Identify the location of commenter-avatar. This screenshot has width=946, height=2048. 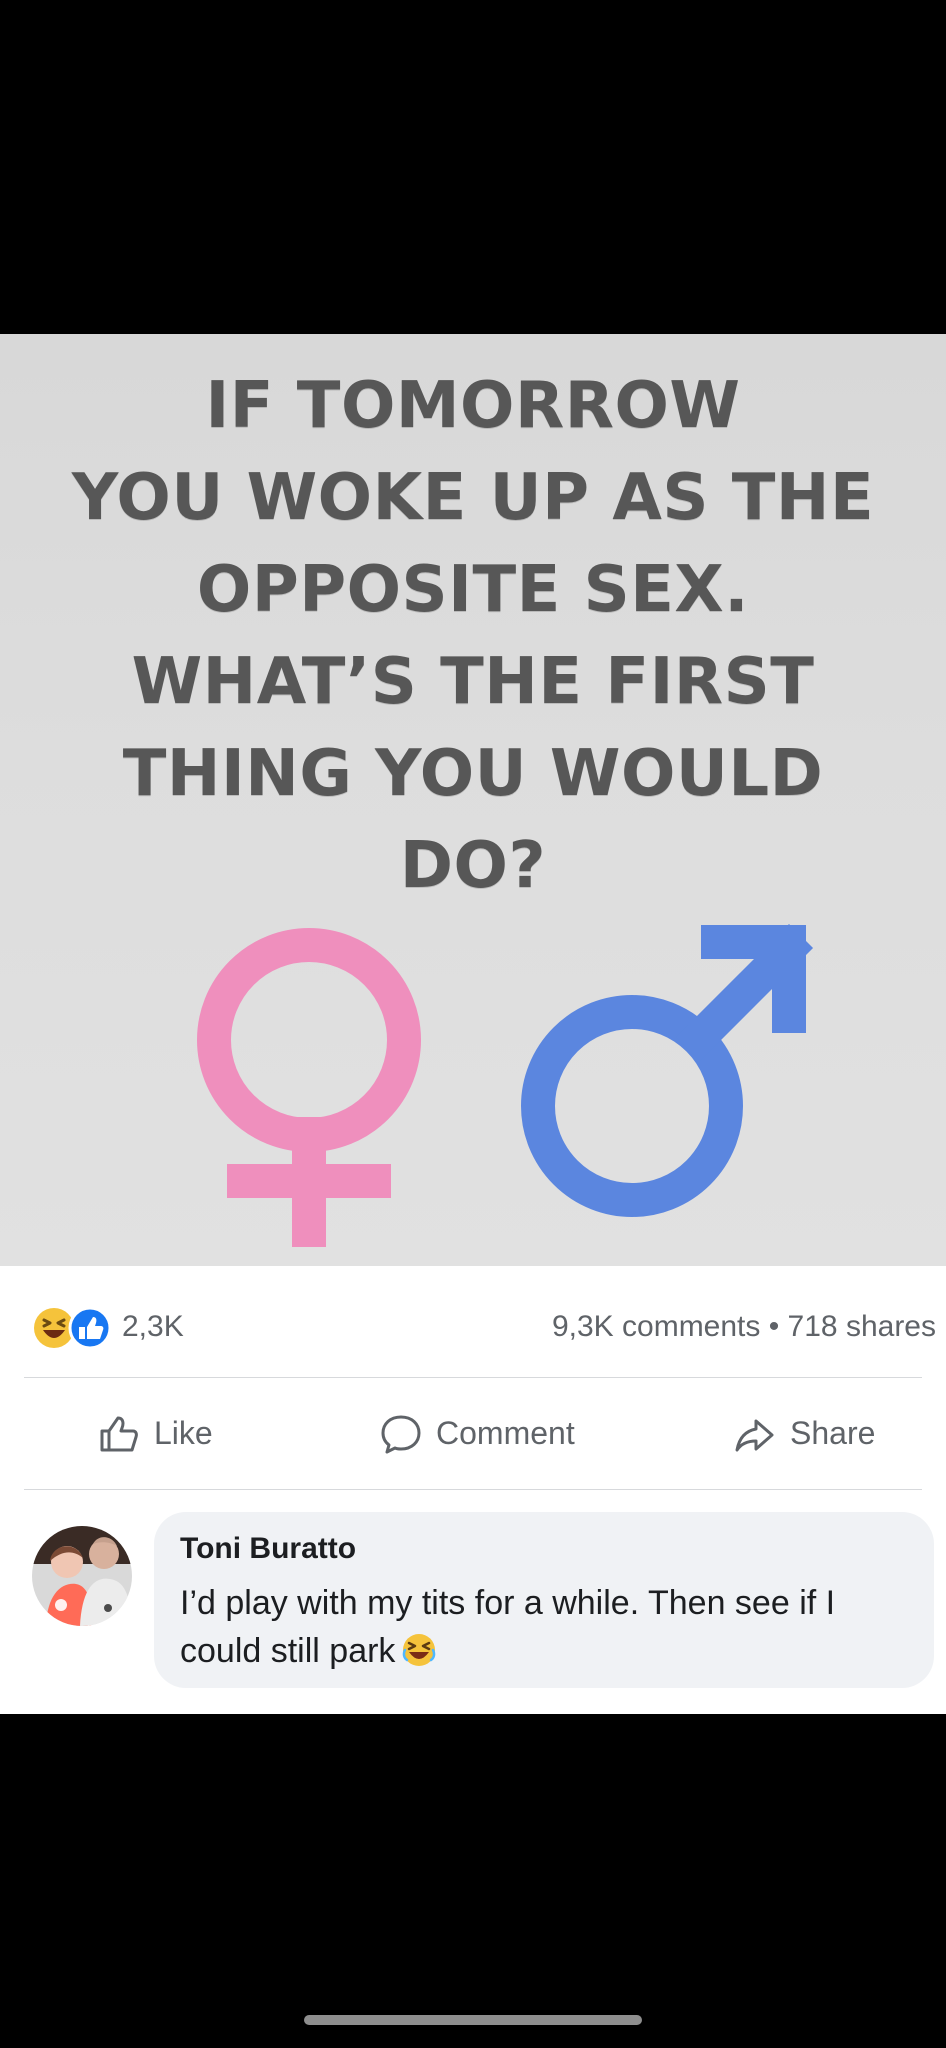
(82, 1576).